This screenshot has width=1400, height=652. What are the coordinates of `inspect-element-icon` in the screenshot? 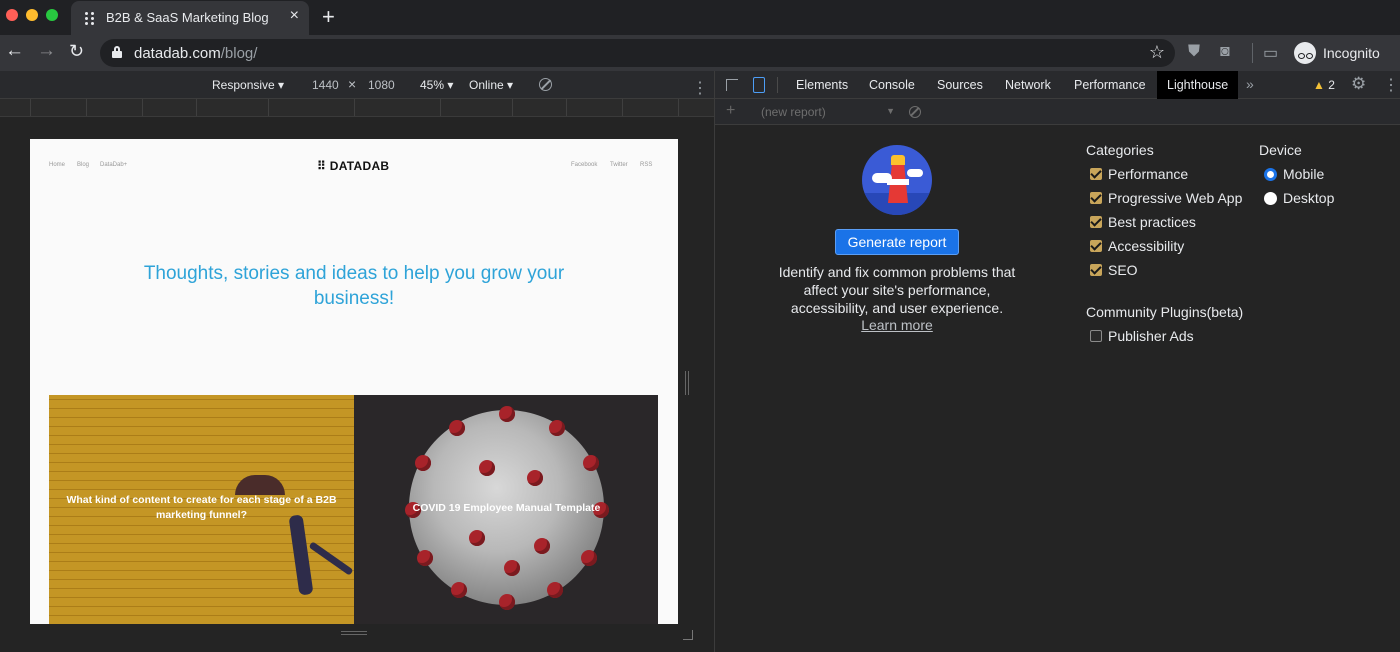 It's located at (732, 85).